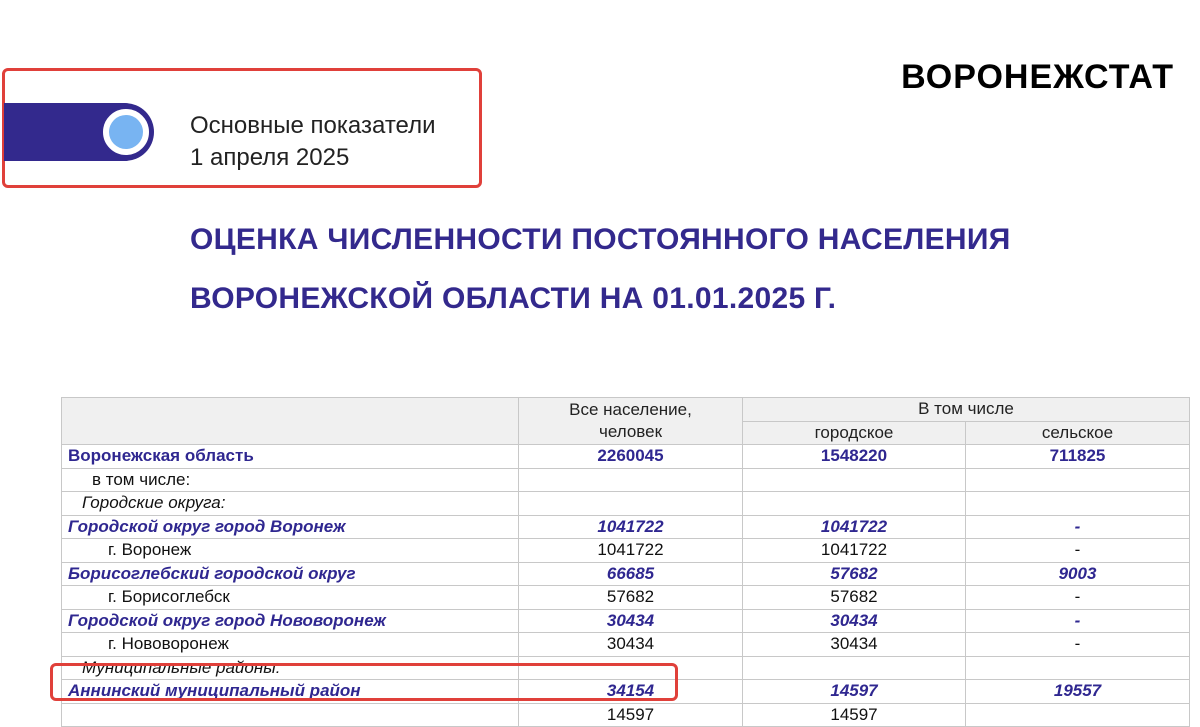 The height and width of the screenshot is (727, 1200). I want to click on row-name: Борисоглебский городской округ, so click(290, 573).